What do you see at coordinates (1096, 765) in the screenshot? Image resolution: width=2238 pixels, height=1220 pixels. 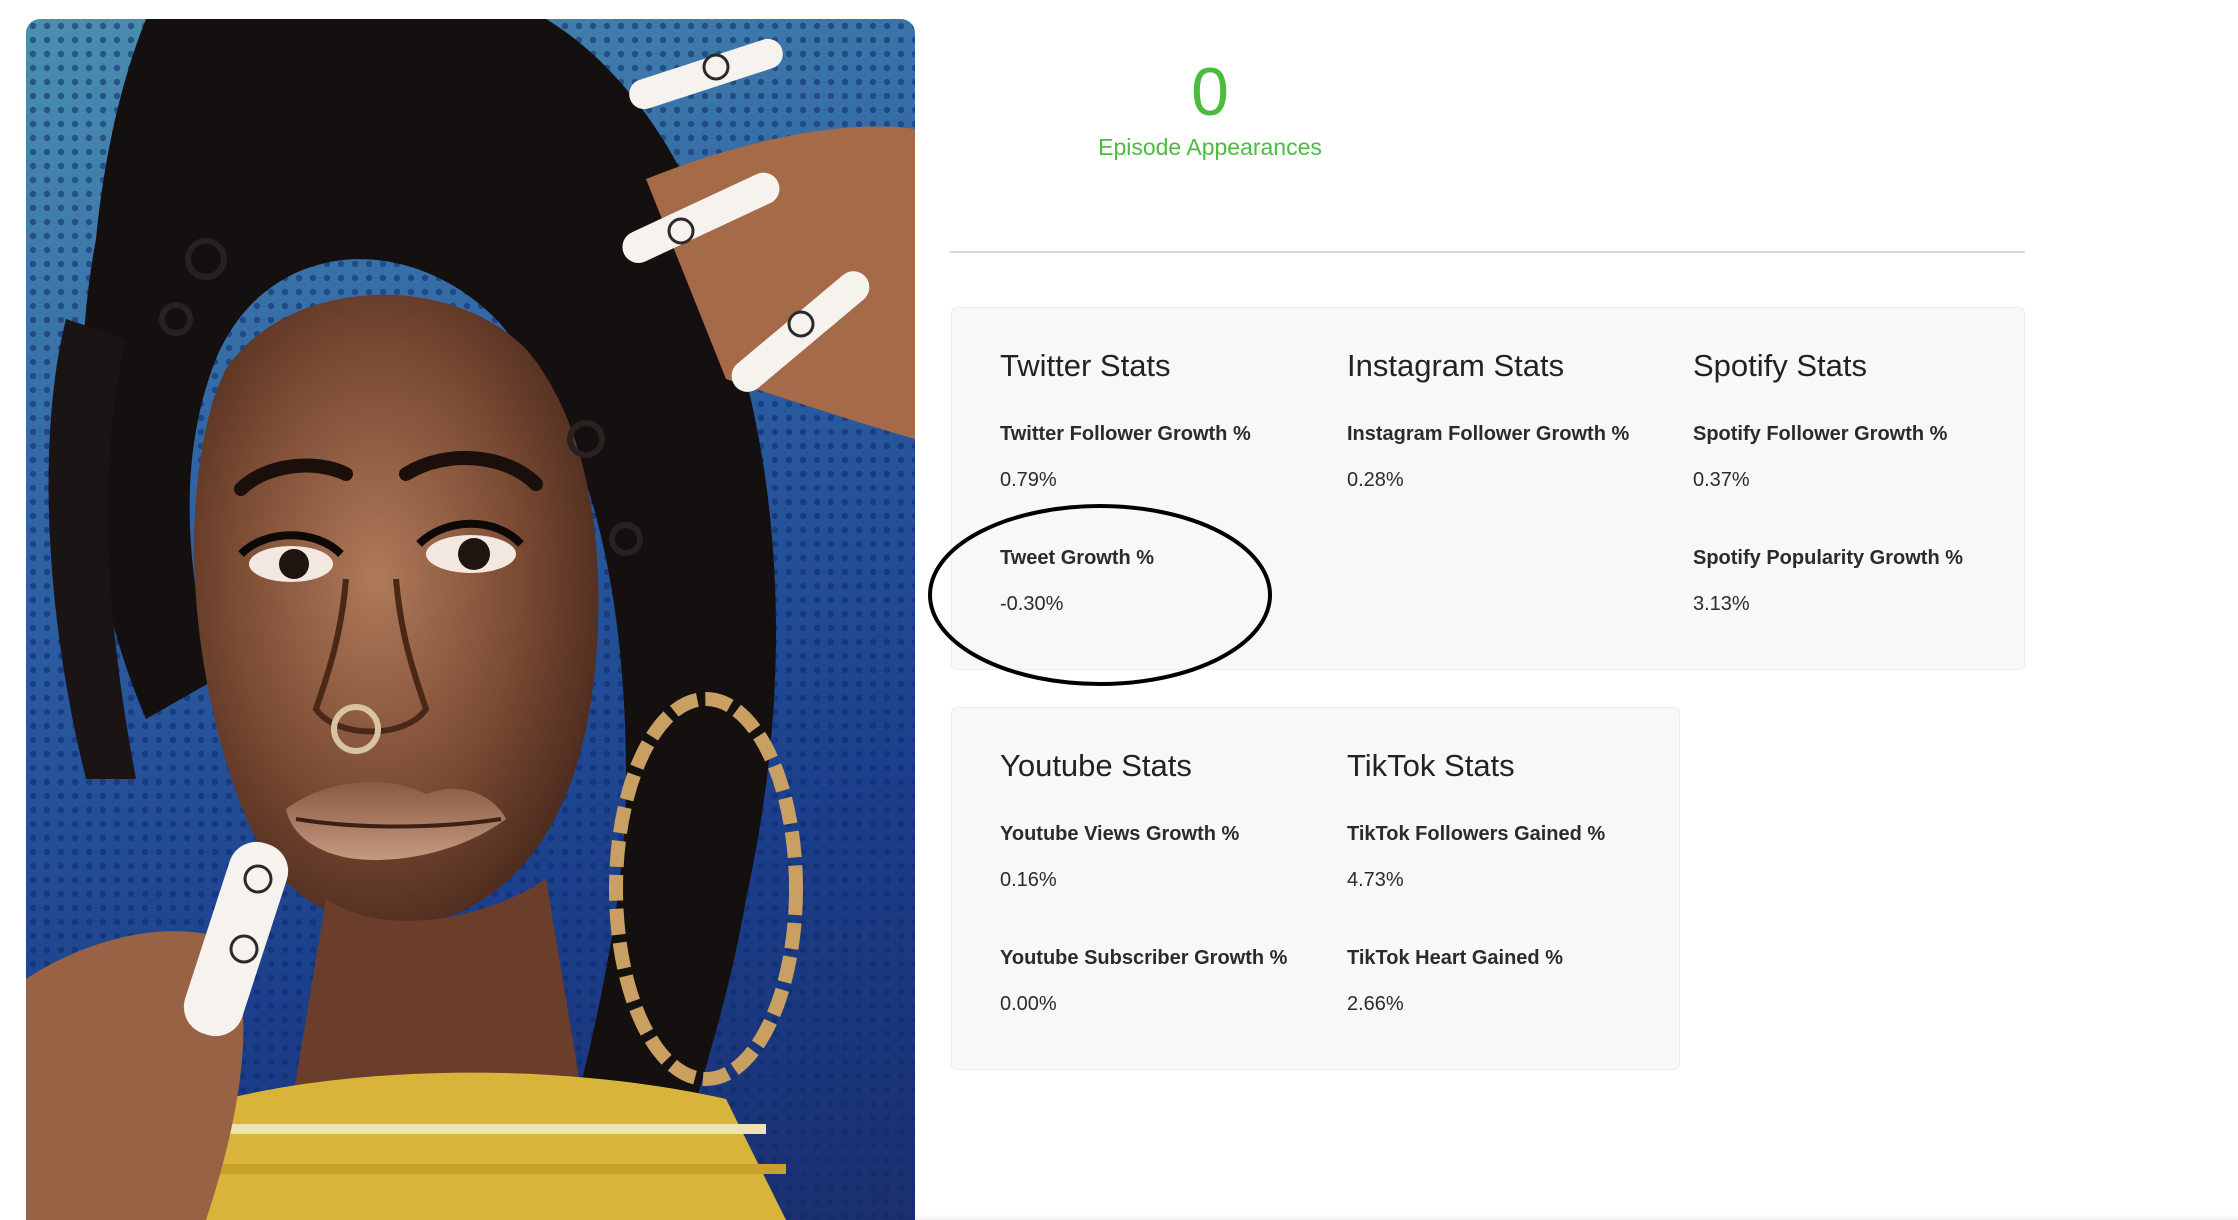 I see `youtube-stats-title: Youtube Stats` at bounding box center [1096, 765].